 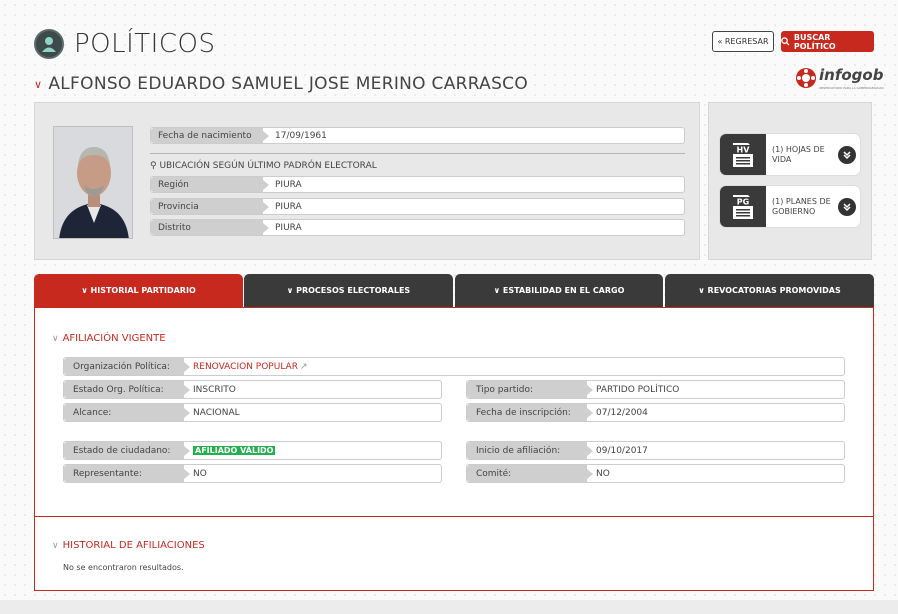 I want to click on location-heading-text: UBICACIÓN SEGÚN ÚLTIMO PADRÓN ELECTORAL, so click(x=268, y=166).